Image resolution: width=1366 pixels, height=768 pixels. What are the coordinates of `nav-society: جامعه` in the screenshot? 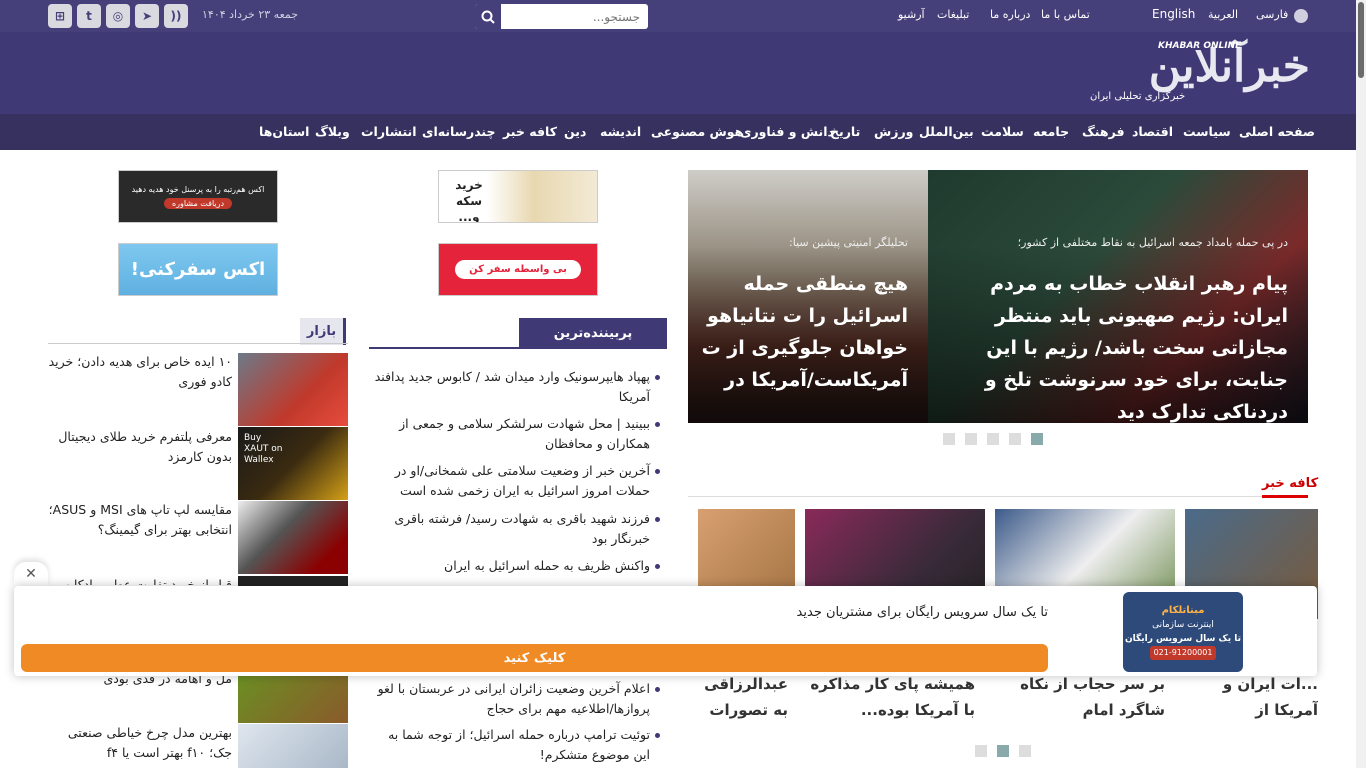 It's located at (1051, 131).